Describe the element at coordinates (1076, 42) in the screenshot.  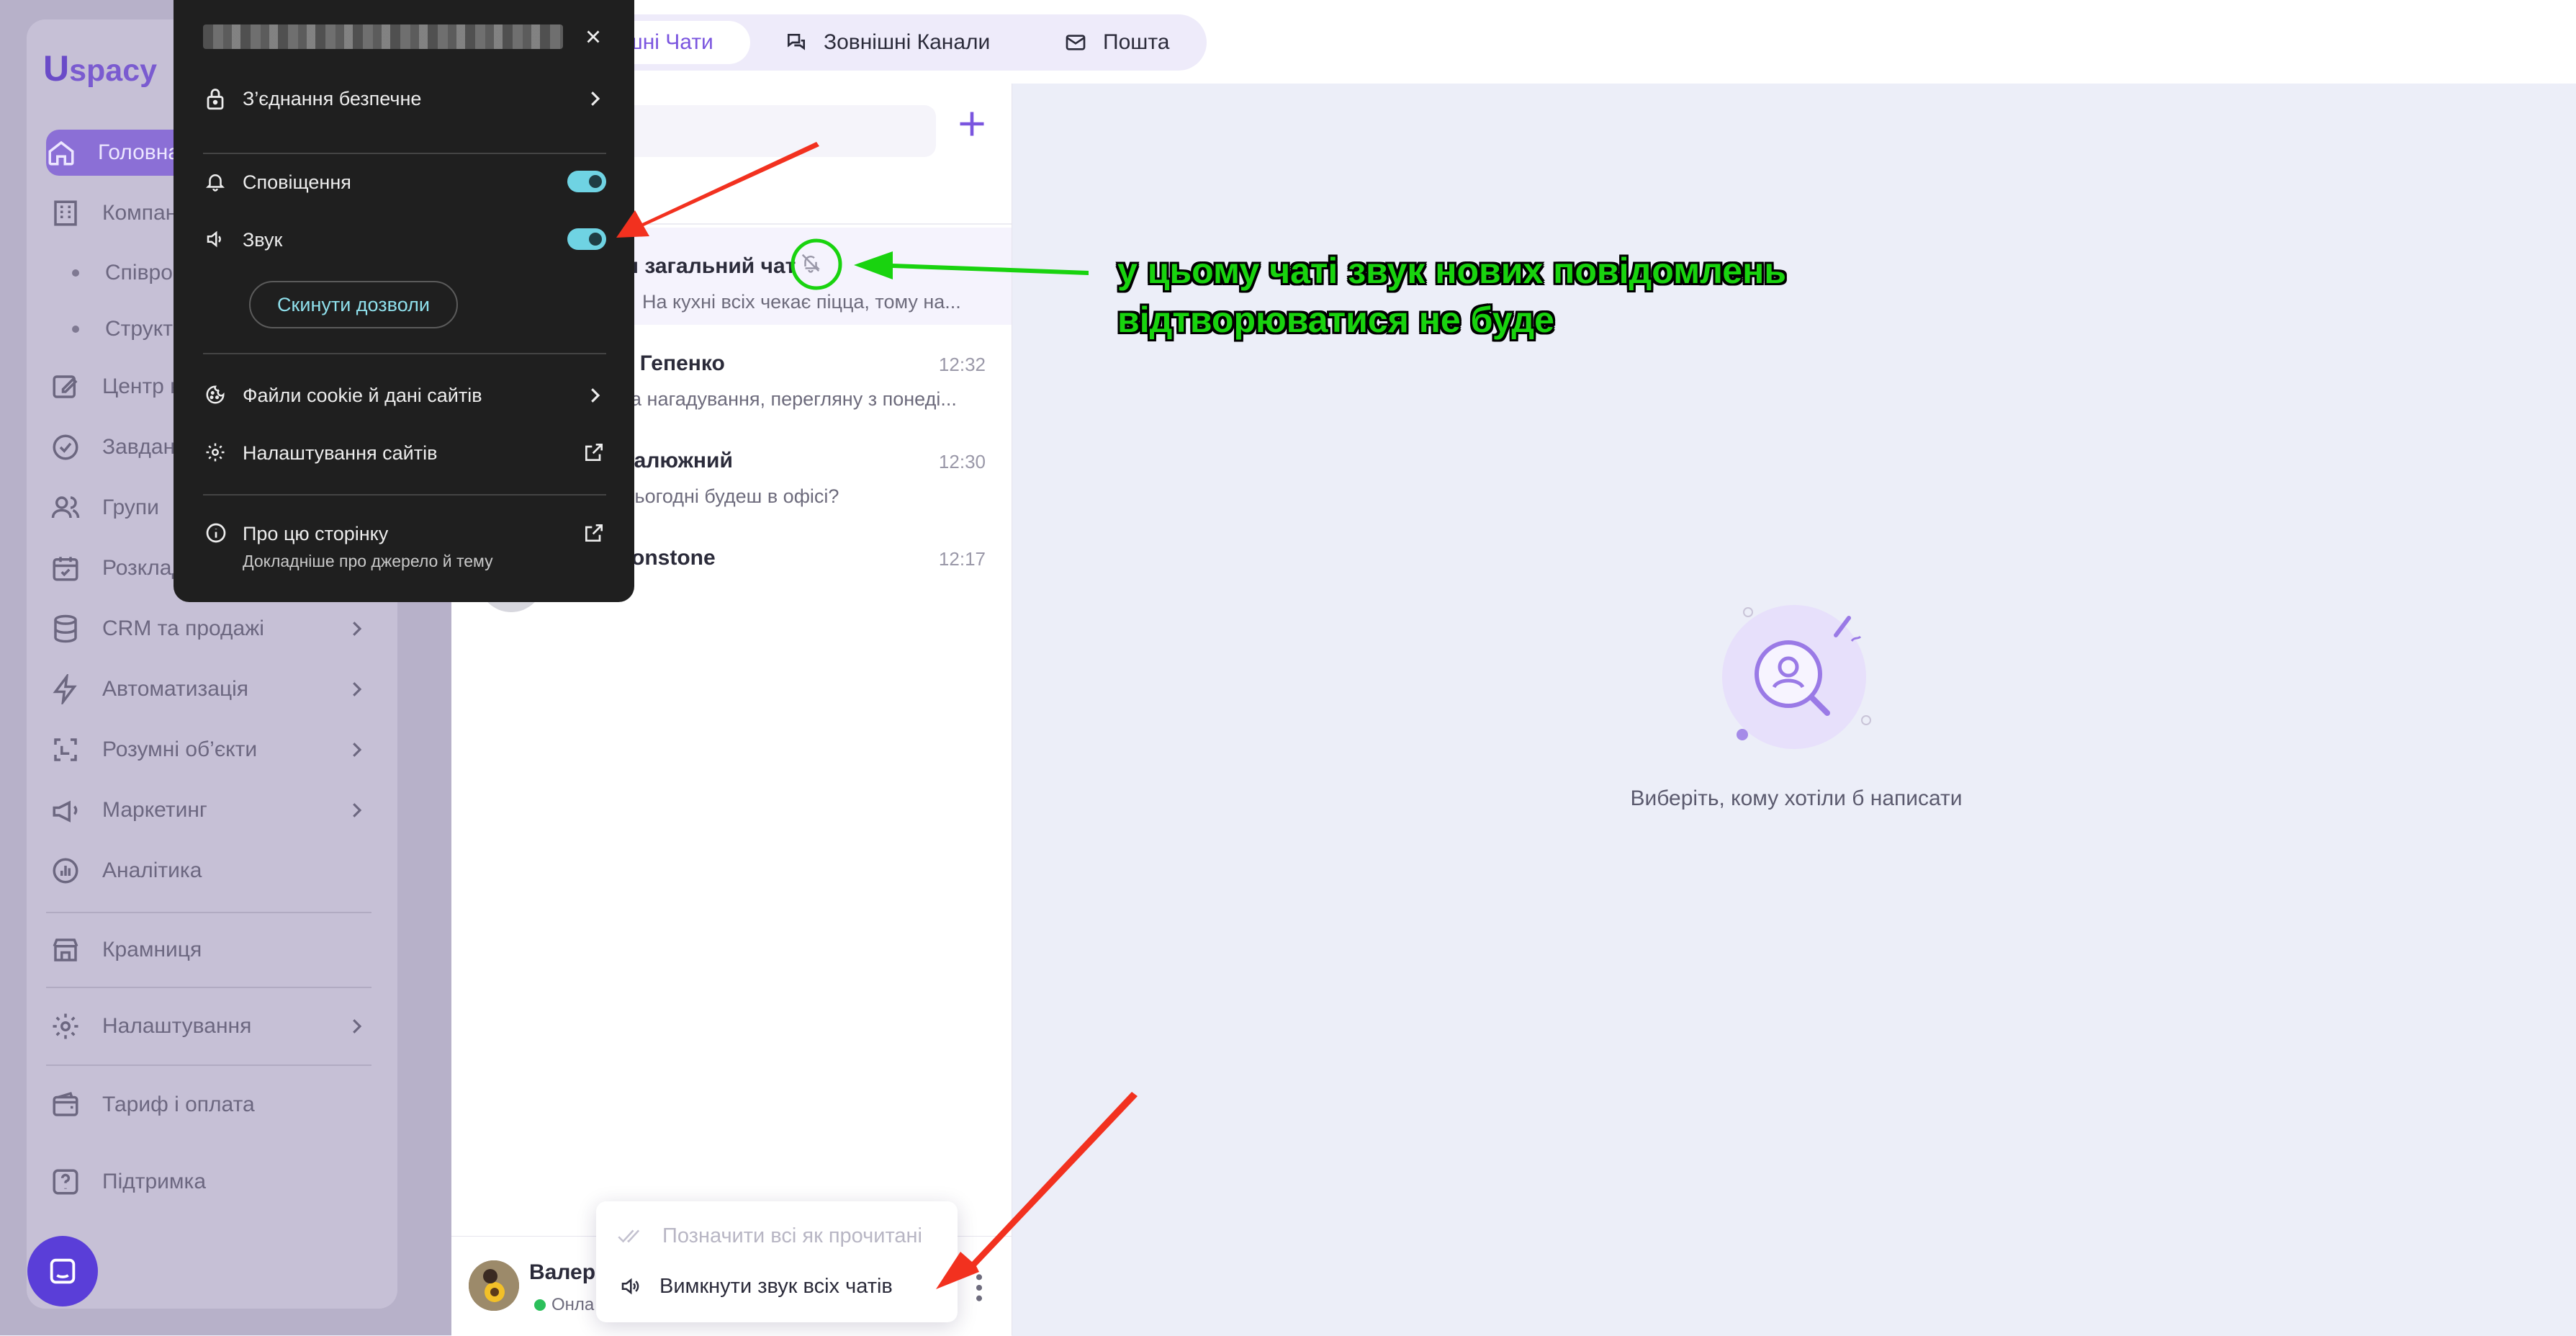
I see `mail-icon` at that location.